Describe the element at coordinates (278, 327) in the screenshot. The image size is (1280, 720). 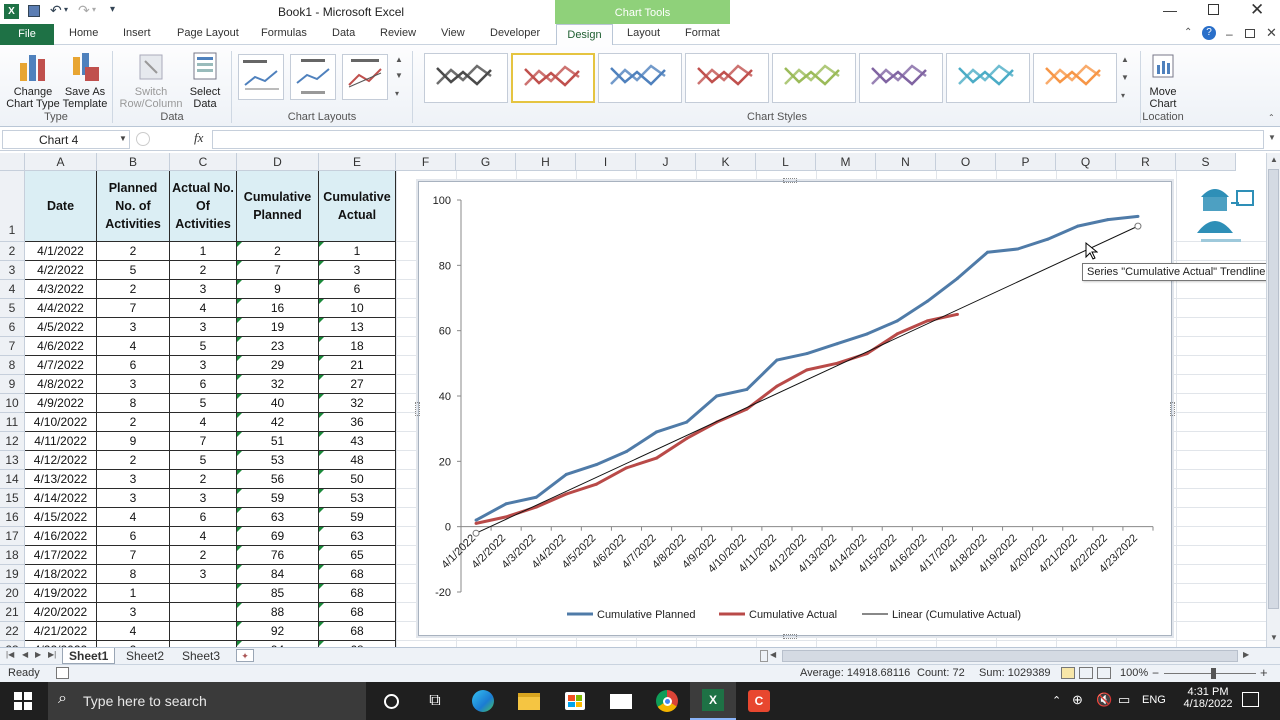
I see `table-cell: 19` at that location.